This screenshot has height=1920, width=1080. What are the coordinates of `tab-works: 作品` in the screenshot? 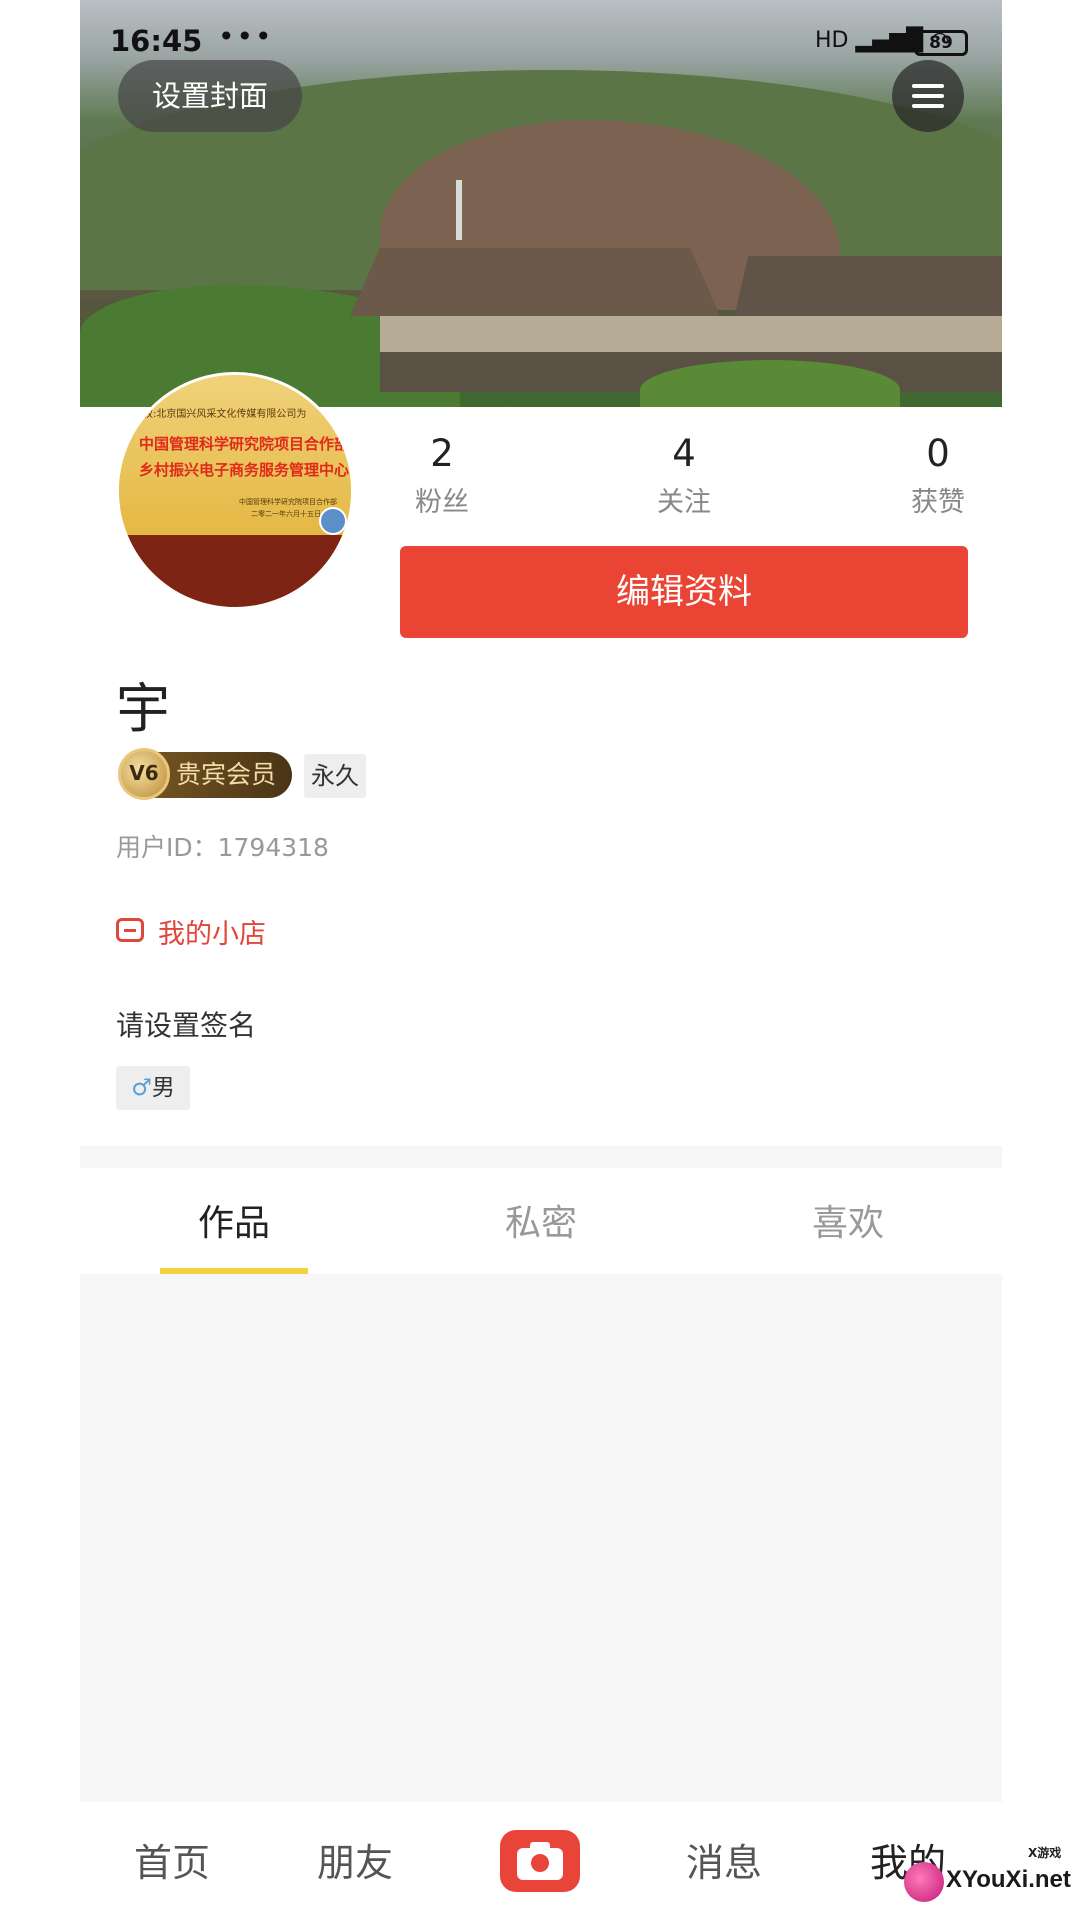 It's located at (234, 1220).